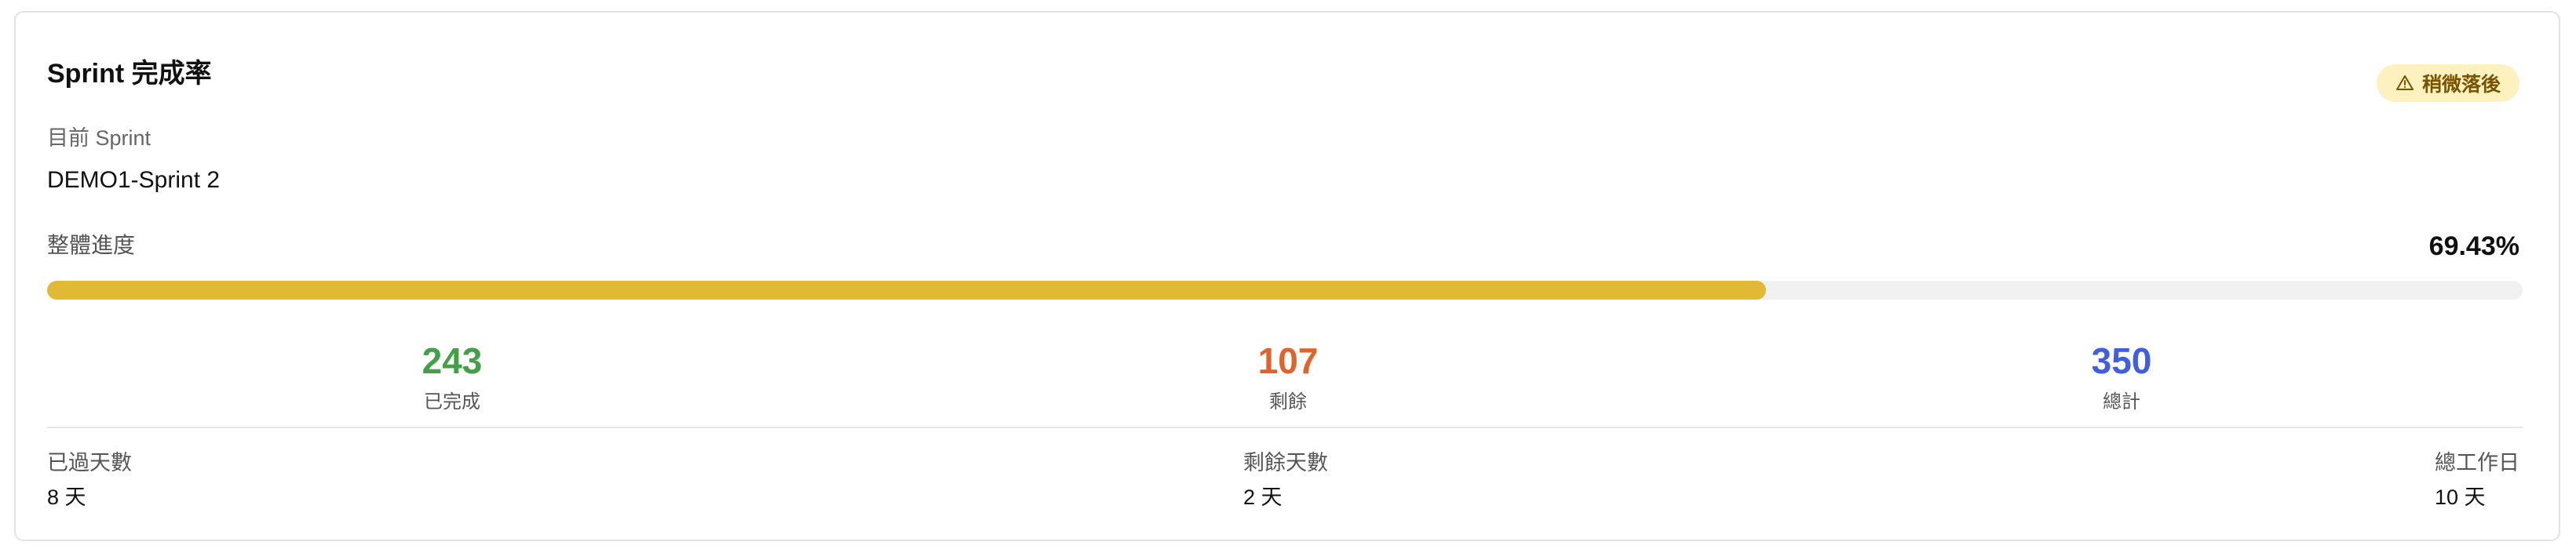 Image resolution: width=2576 pixels, height=549 pixels. Describe the element at coordinates (2121, 360) in the screenshot. I see `stat-total-value: 350` at that location.